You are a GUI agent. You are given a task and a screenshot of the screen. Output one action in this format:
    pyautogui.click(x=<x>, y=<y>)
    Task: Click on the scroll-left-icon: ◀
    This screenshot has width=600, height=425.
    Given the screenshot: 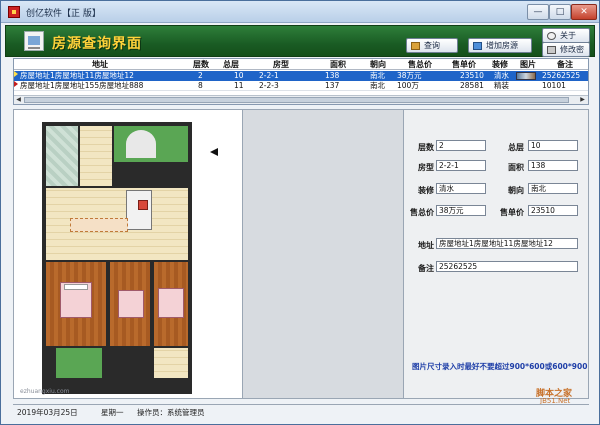 What is the action you would take?
    pyautogui.click(x=18, y=100)
    